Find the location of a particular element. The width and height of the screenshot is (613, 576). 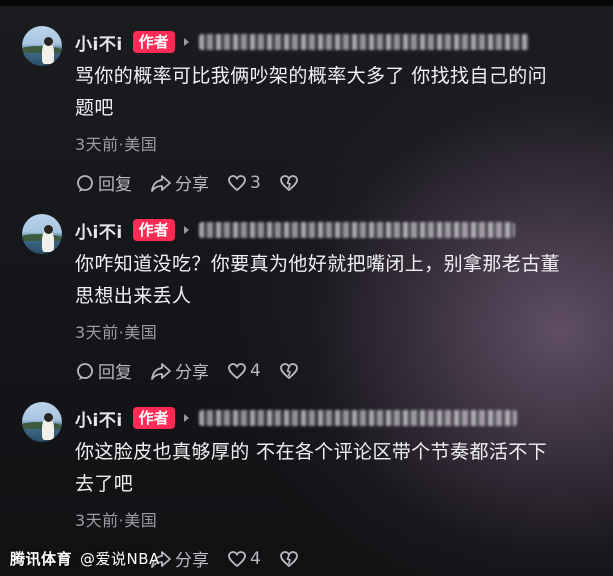

watermark-handle: @爱说NBA is located at coordinates (120, 559).